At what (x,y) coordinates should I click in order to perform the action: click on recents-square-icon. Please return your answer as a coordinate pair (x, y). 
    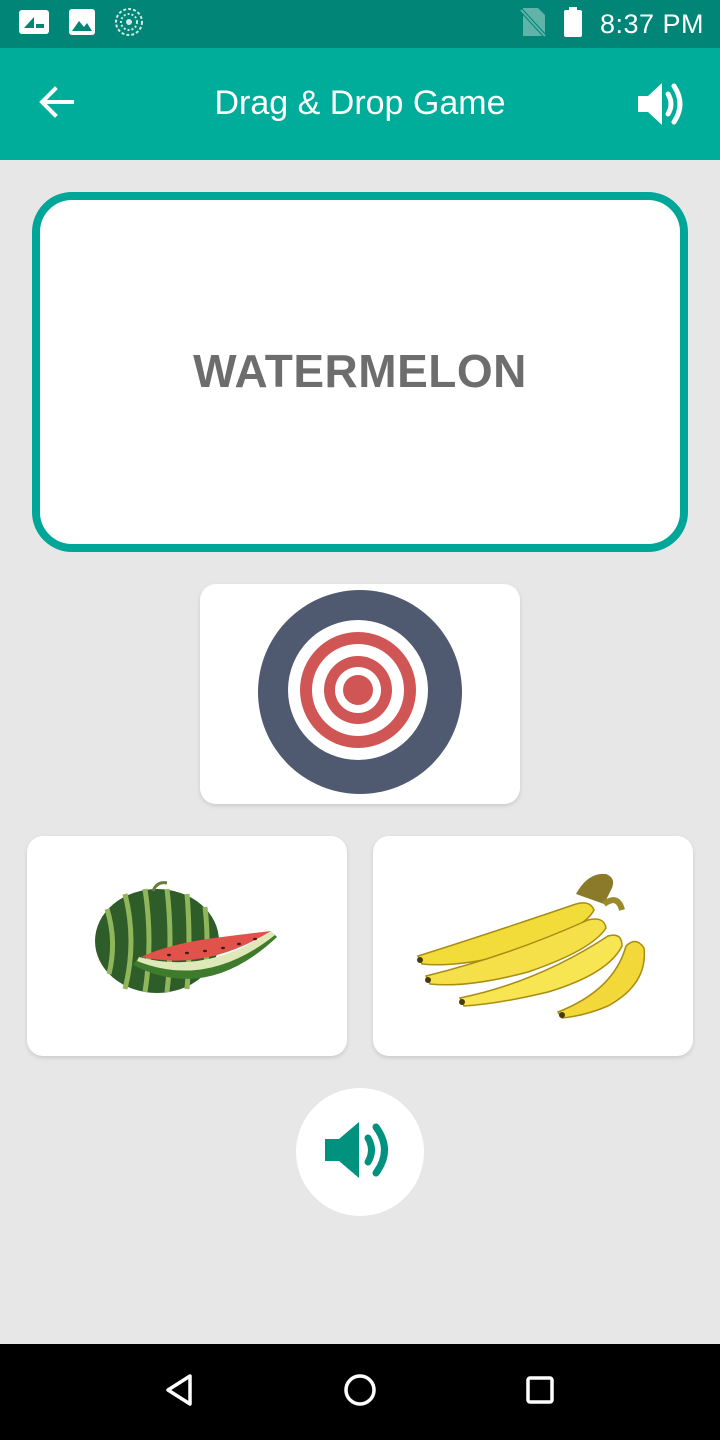
    Looking at the image, I should click on (540, 1392).